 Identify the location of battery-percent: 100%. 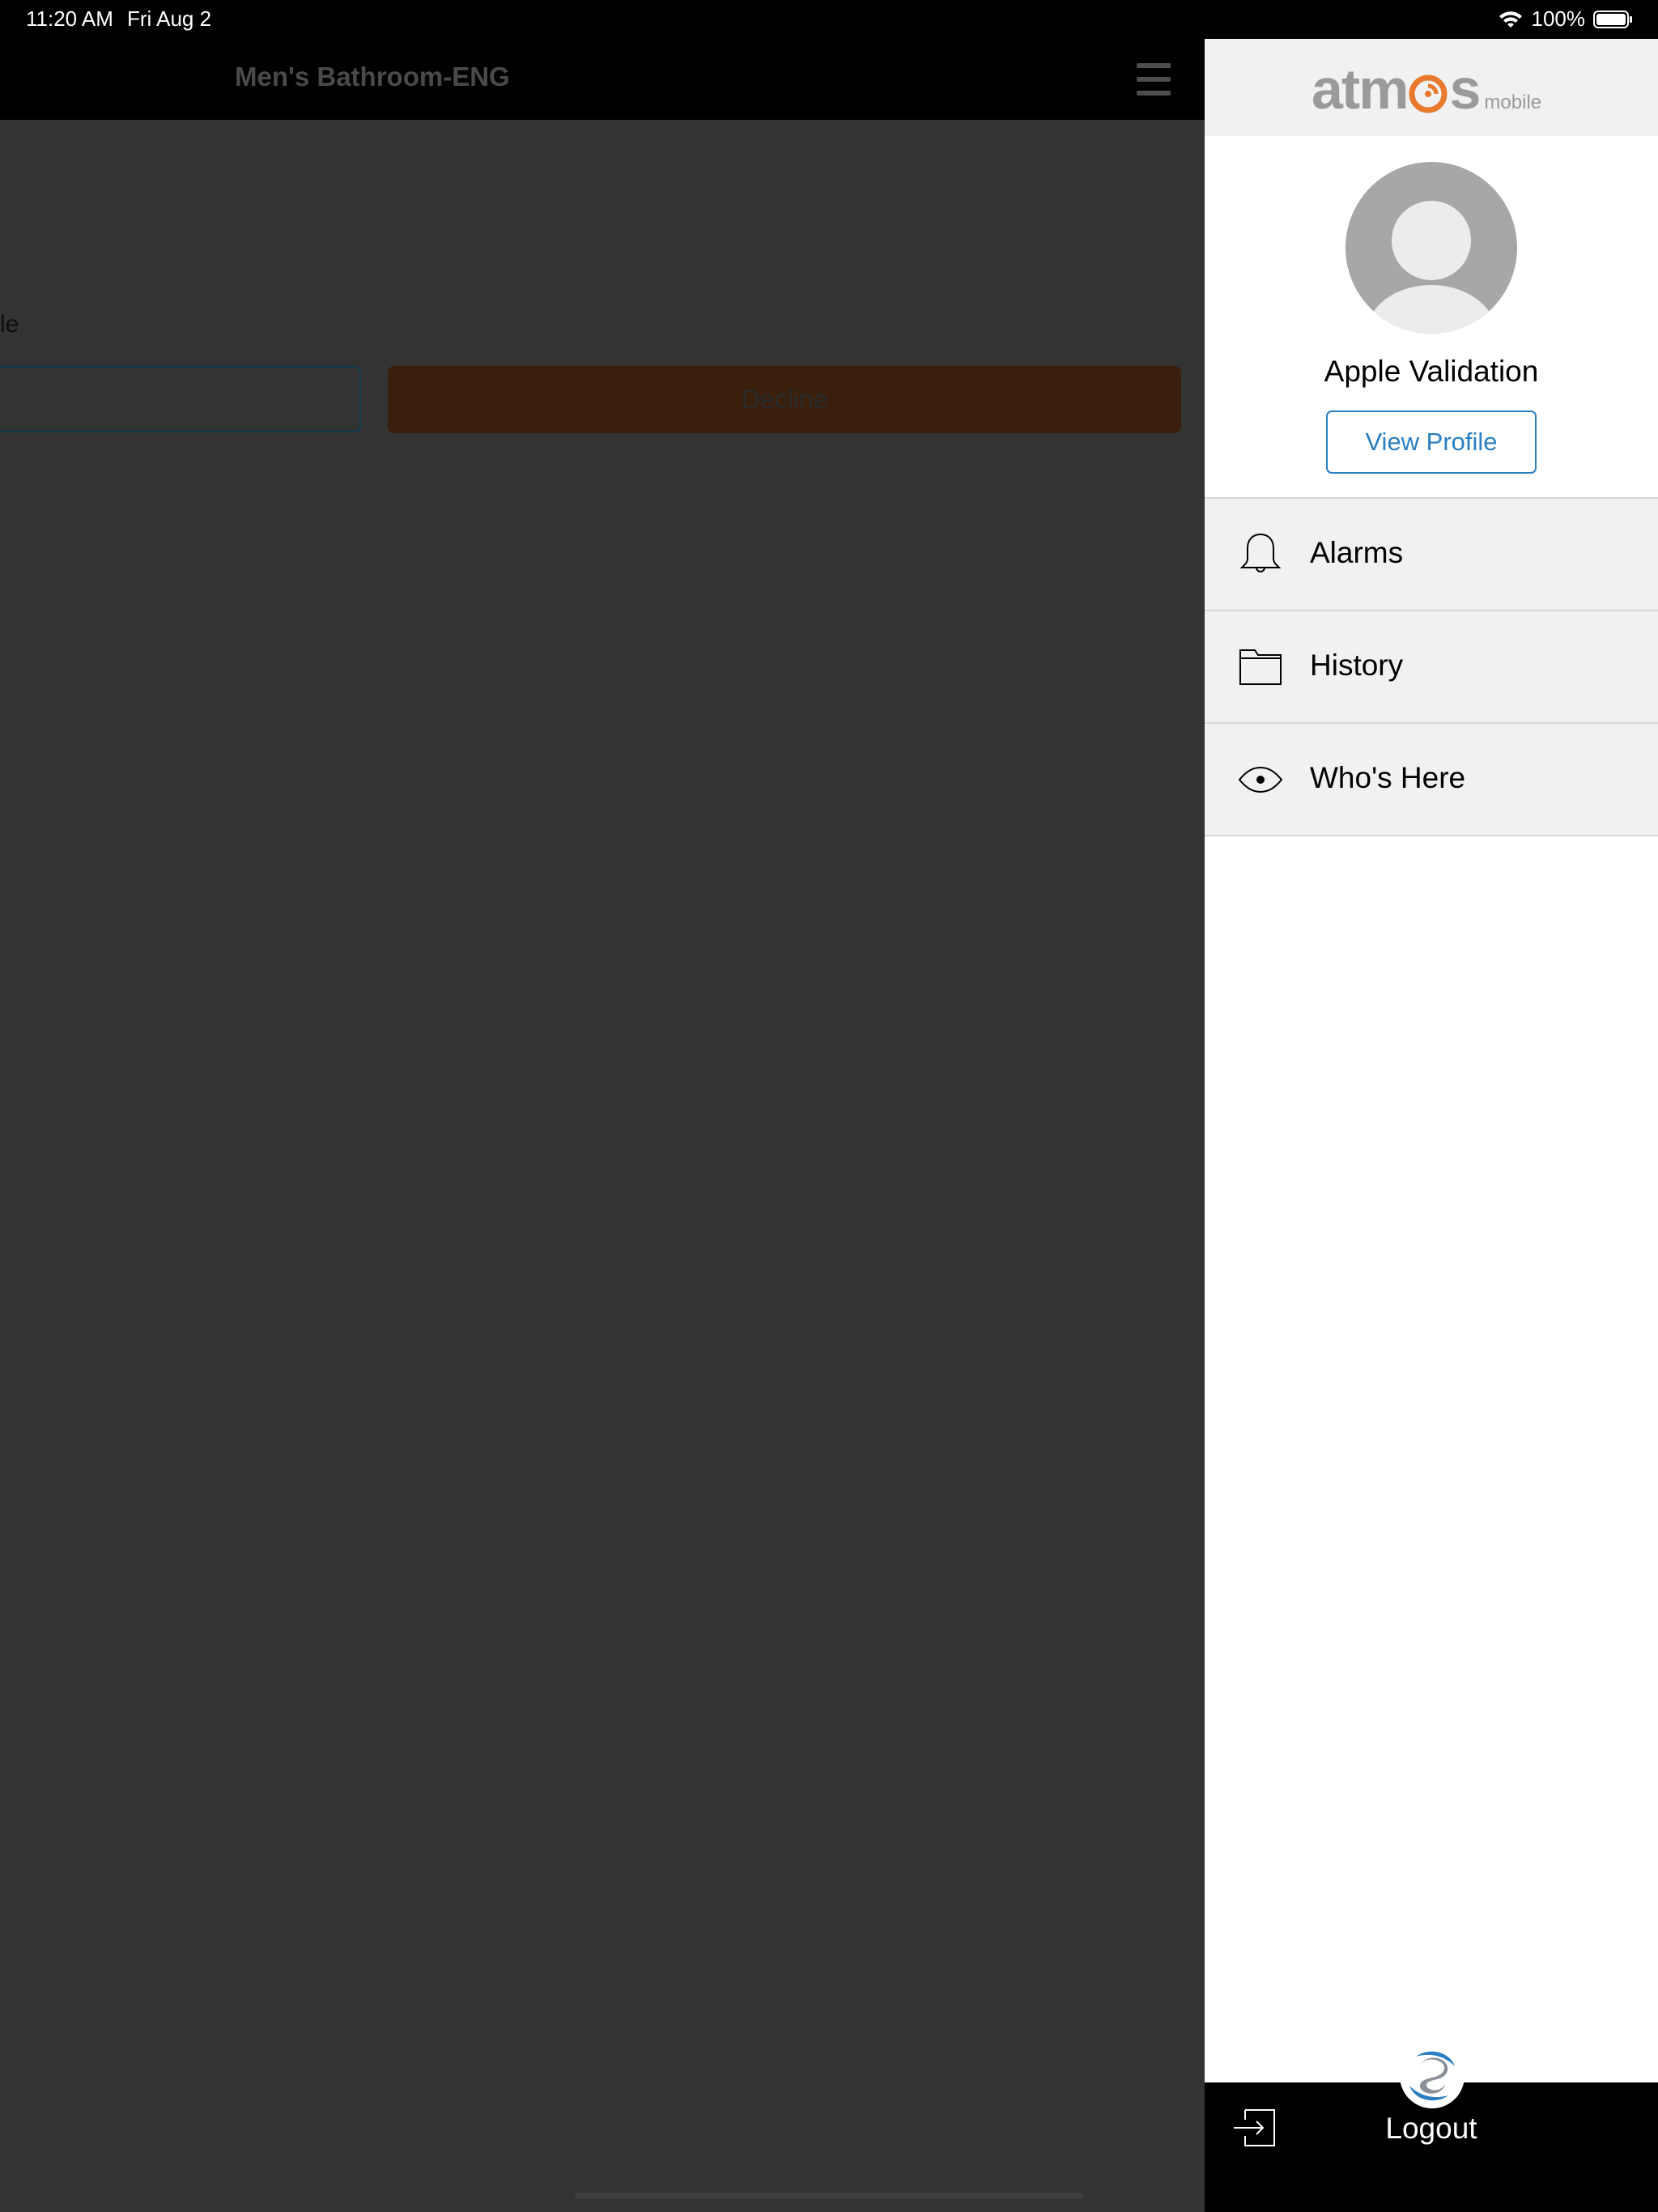
(1558, 19).